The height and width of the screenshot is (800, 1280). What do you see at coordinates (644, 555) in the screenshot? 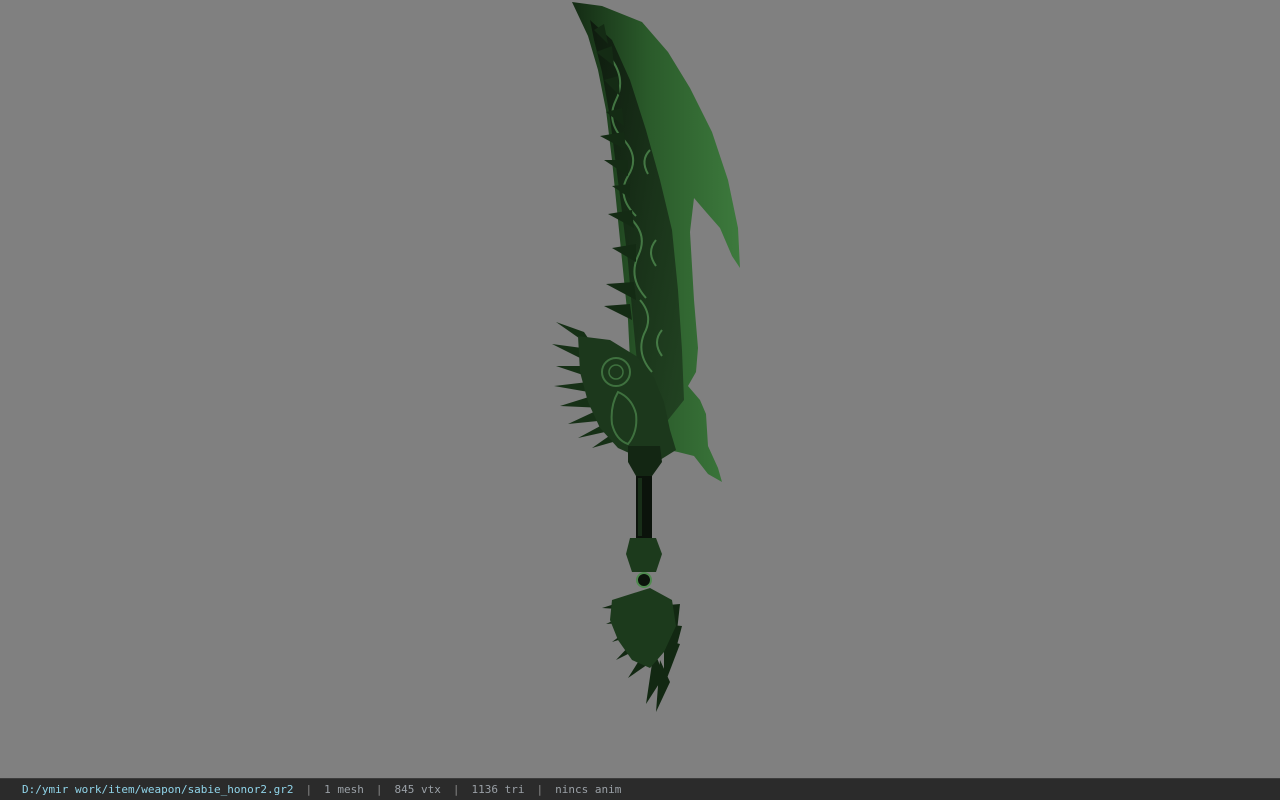
I see `handle-wrap` at bounding box center [644, 555].